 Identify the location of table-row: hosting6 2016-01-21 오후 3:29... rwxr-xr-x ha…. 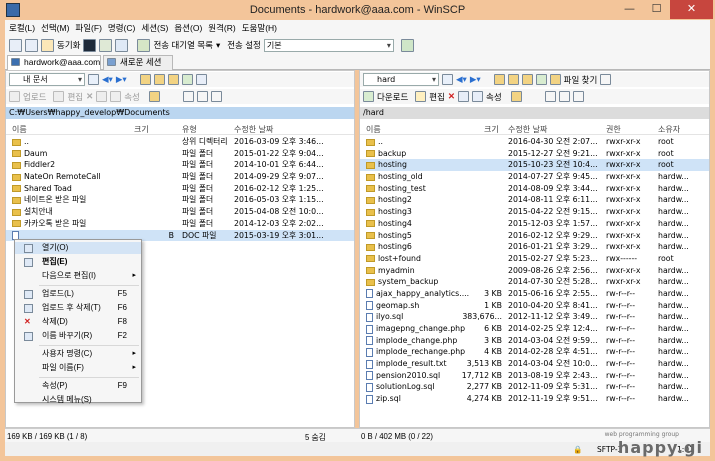
(534, 247).